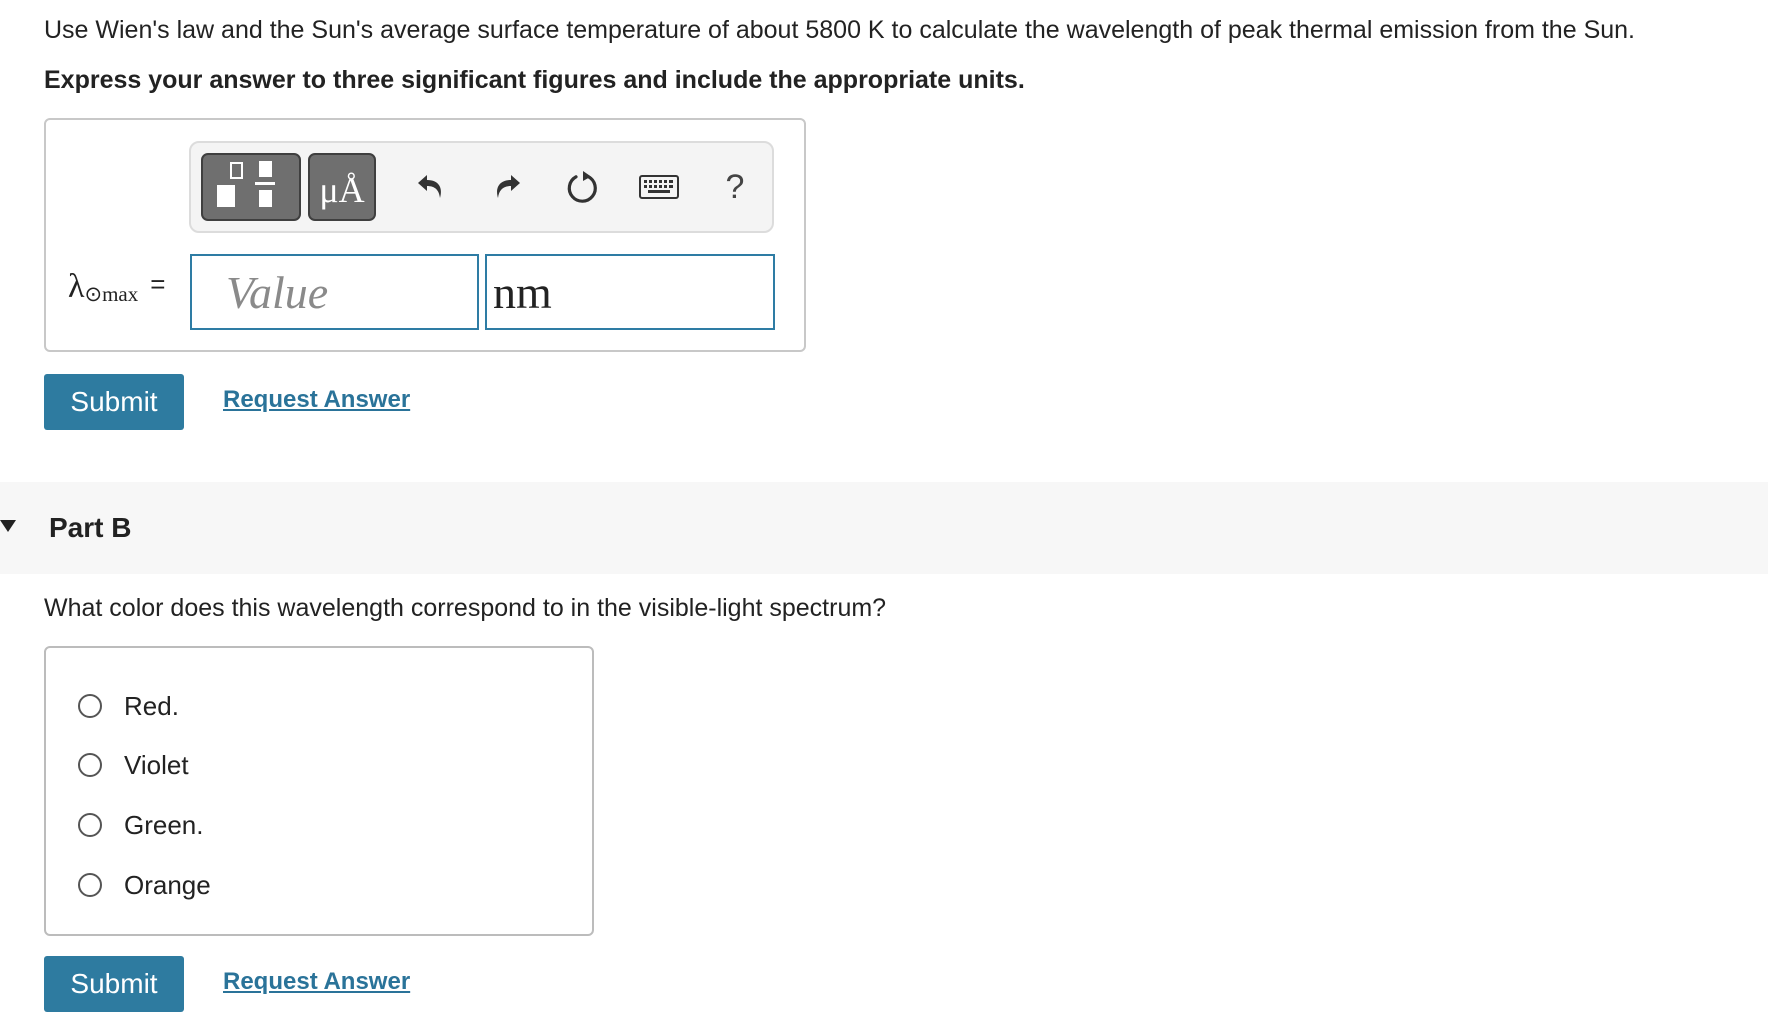 The image size is (1768, 1024). Describe the element at coordinates (334, 292) in the screenshot. I see `value-input` at that location.